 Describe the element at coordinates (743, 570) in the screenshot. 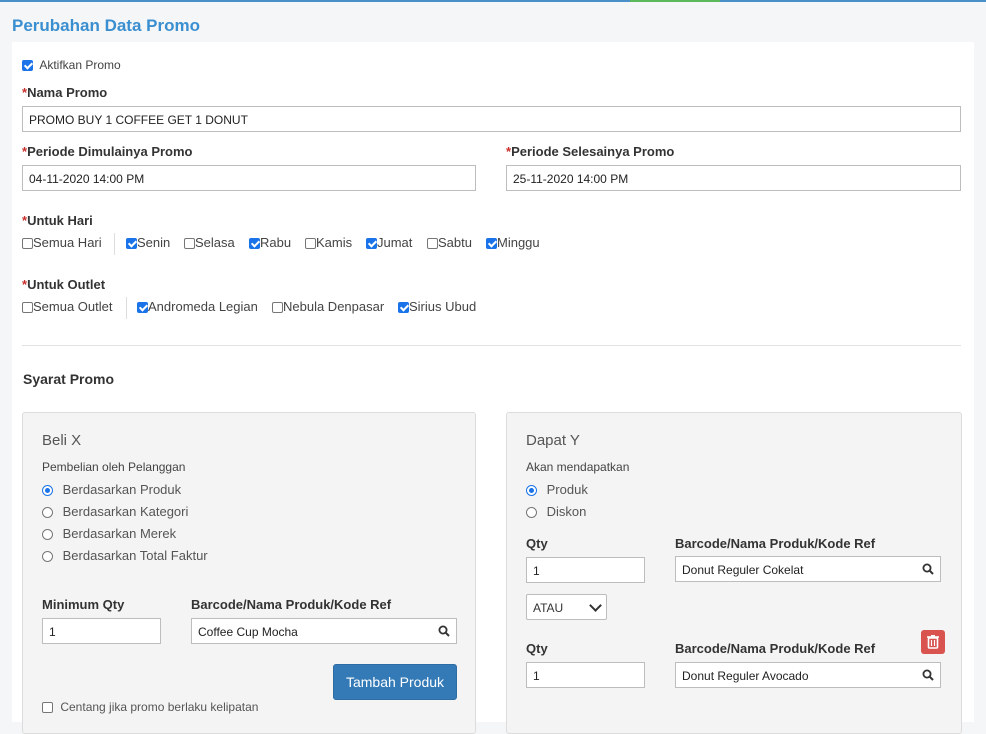

I see `dapat-barcode-value-1: Donut Reguler Cokelat` at that location.